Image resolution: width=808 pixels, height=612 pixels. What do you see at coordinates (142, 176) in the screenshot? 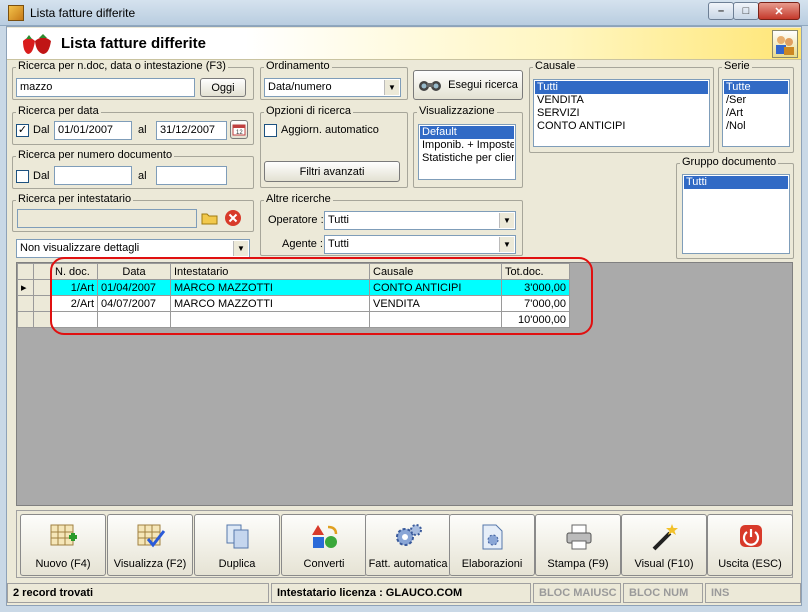
I see `number-to-label: al` at bounding box center [142, 176].